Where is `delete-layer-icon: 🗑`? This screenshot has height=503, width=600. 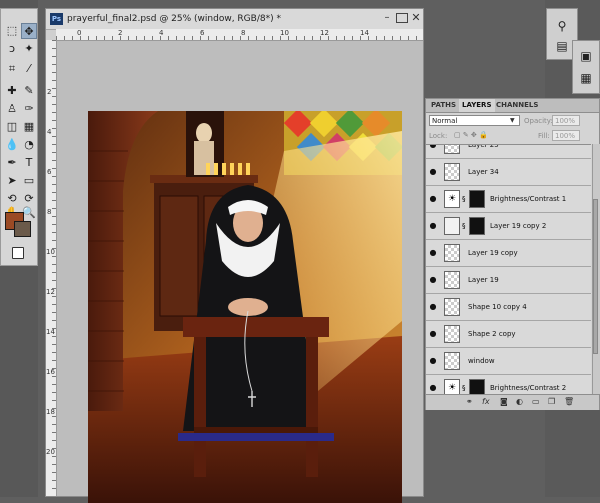 delete-layer-icon: 🗑 is located at coordinates (569, 402).